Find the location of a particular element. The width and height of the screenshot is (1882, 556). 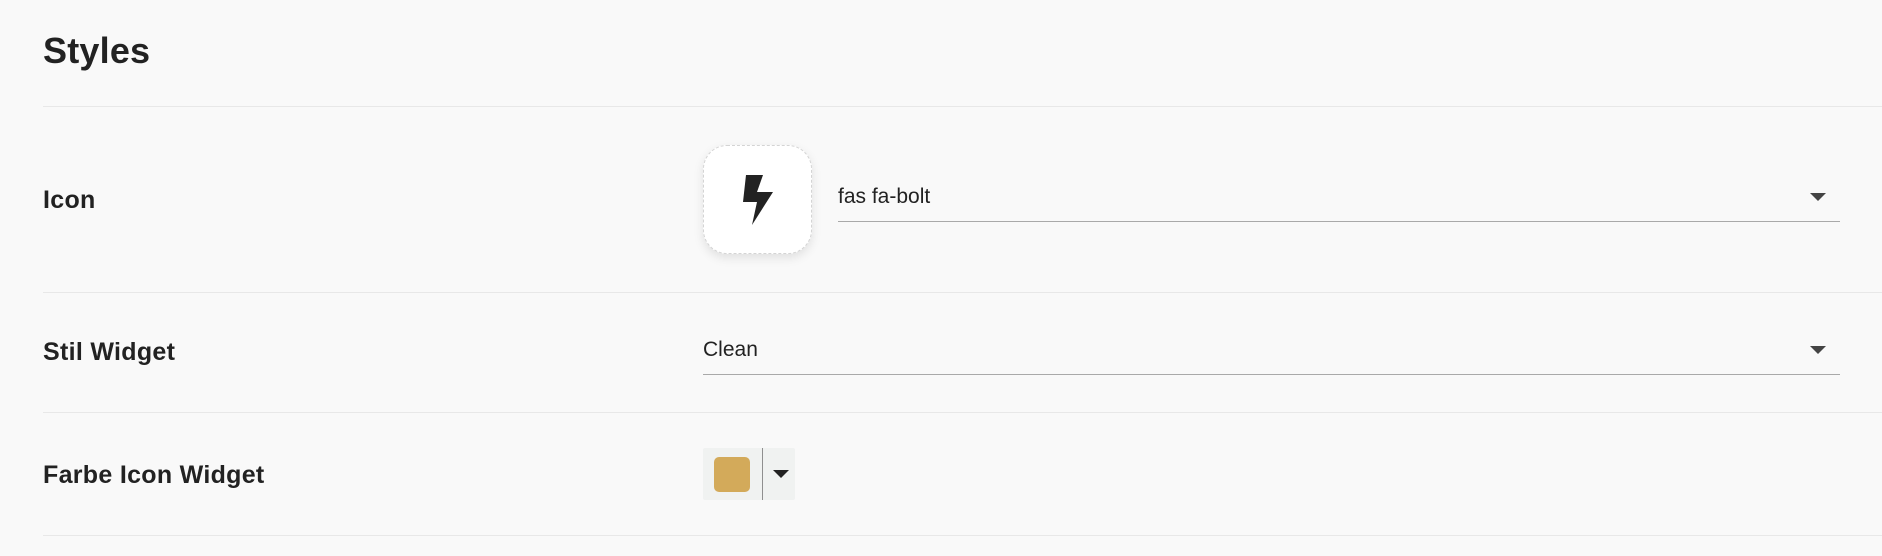

icon-label: Icon is located at coordinates (69, 200).